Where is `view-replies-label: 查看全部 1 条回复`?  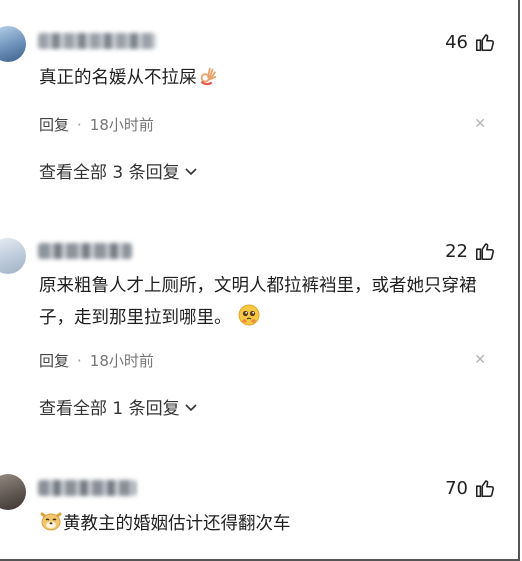
view-replies-label: 查看全部 1 条回复 is located at coordinates (109, 409).